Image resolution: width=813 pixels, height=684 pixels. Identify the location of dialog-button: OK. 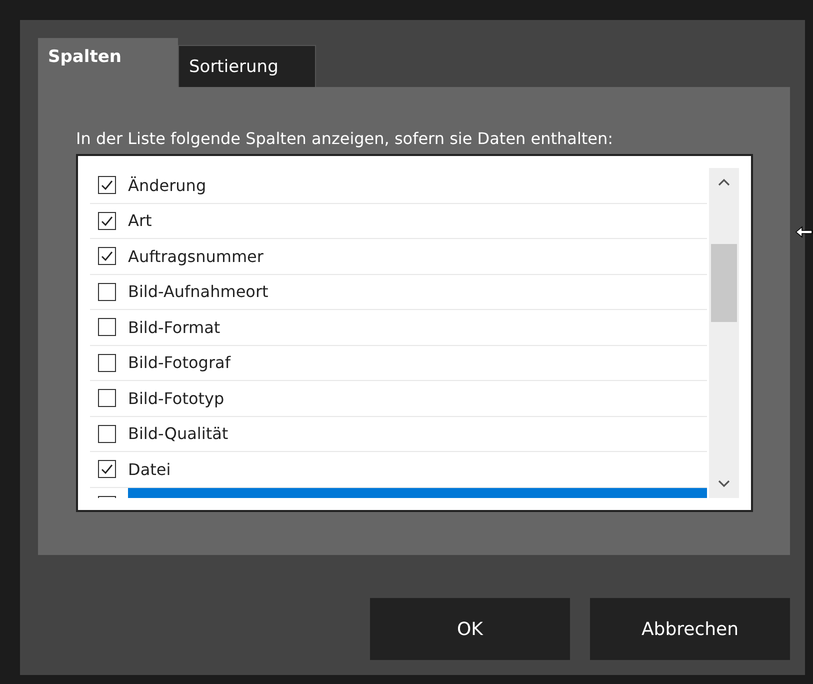
(470, 629).